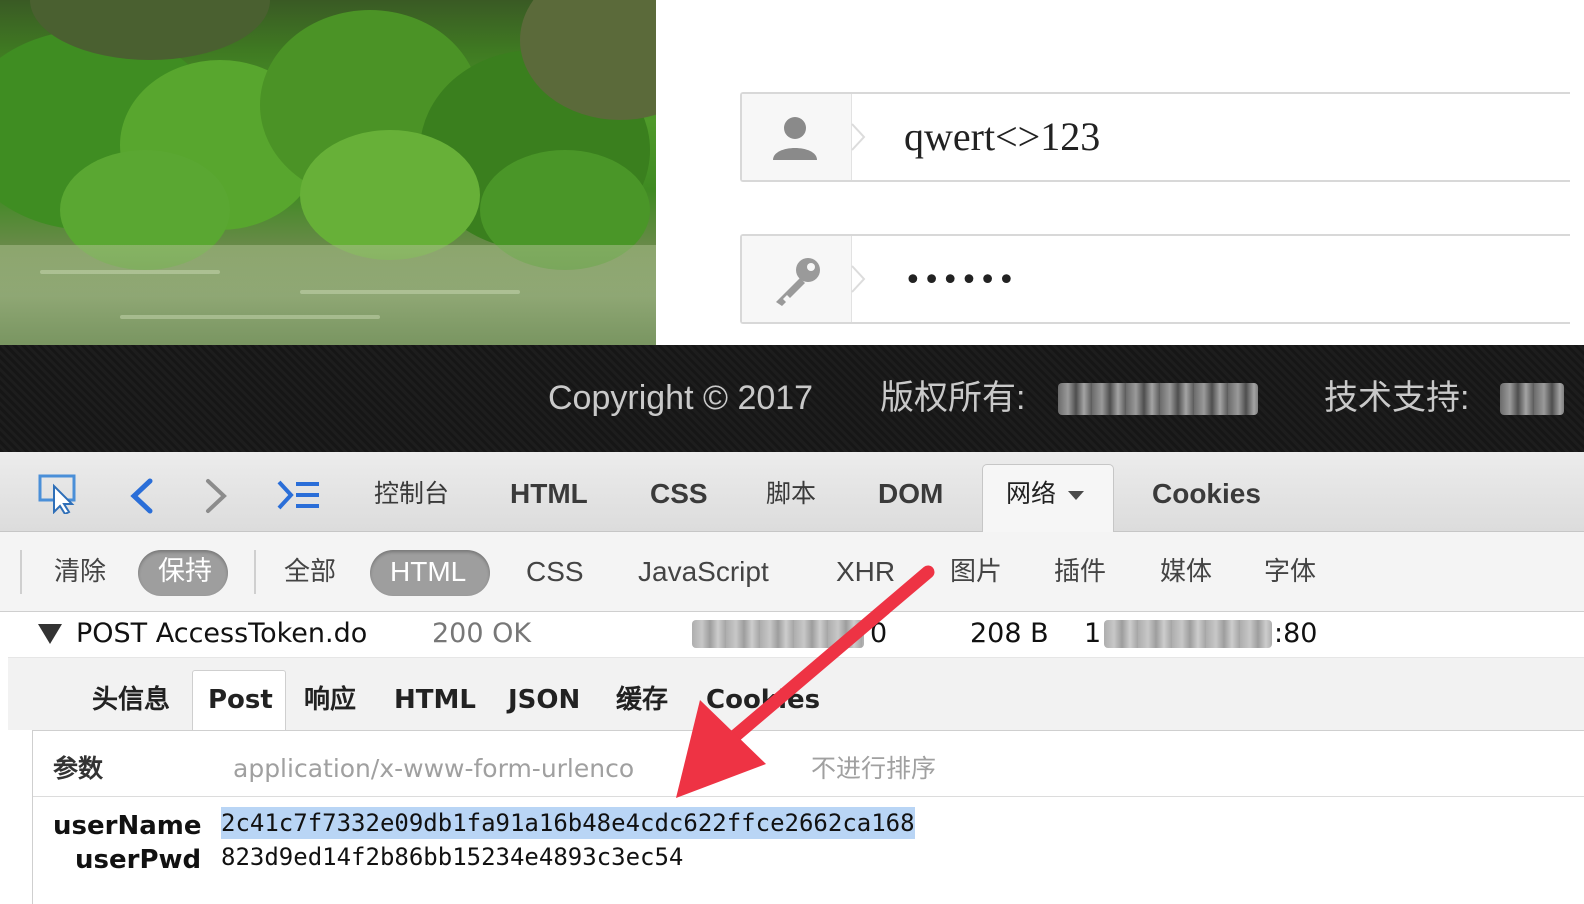 This screenshot has height=904, width=1584. Describe the element at coordinates (78, 768) in the screenshot. I see `params-label: 参数` at that location.